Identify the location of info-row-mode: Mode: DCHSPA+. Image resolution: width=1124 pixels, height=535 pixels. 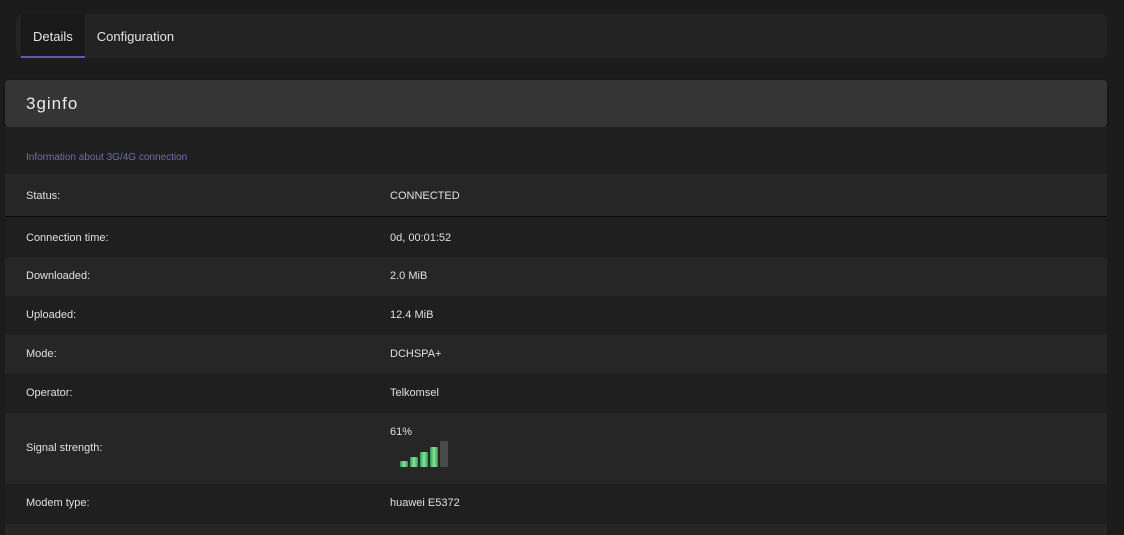
(556, 354).